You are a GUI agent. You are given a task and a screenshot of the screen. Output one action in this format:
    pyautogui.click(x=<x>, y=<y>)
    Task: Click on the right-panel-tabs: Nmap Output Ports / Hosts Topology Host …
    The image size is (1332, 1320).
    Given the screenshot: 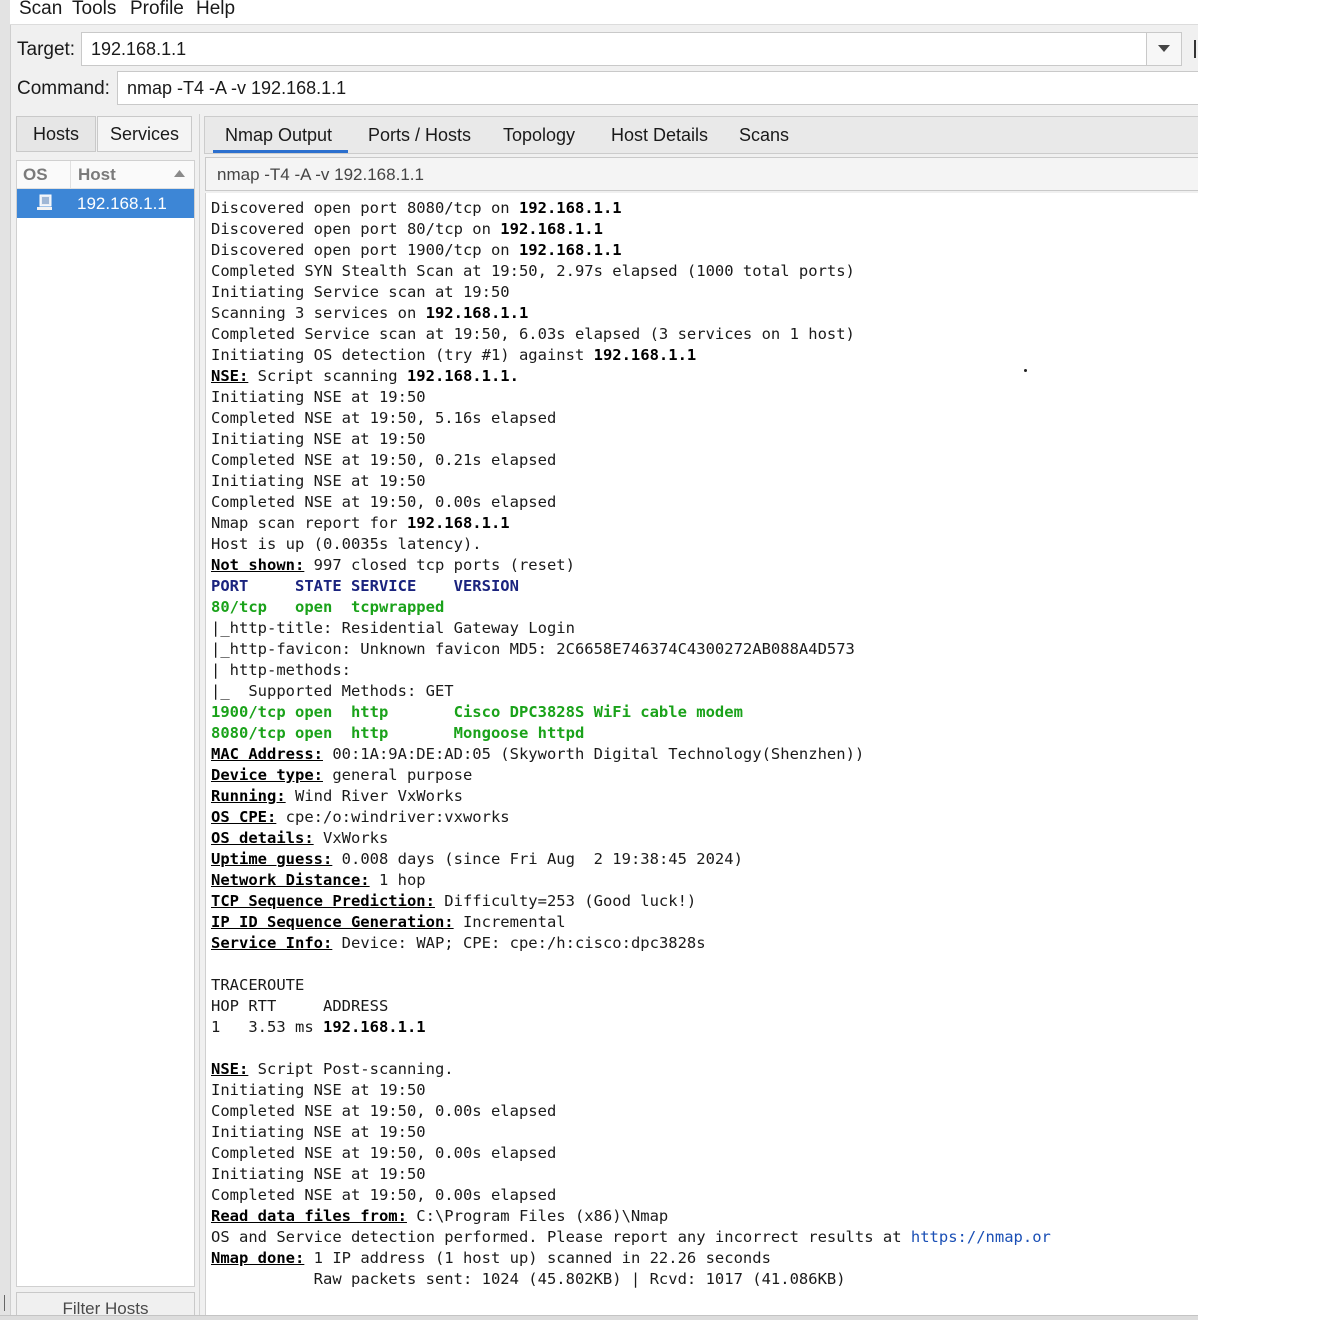 What is the action you would take?
    pyautogui.click(x=701, y=135)
    